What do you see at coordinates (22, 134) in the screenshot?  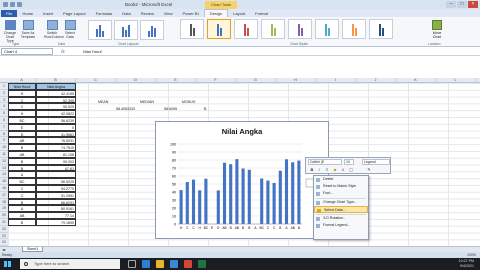 I see `cell-nilai-huruf: D` at bounding box center [22, 134].